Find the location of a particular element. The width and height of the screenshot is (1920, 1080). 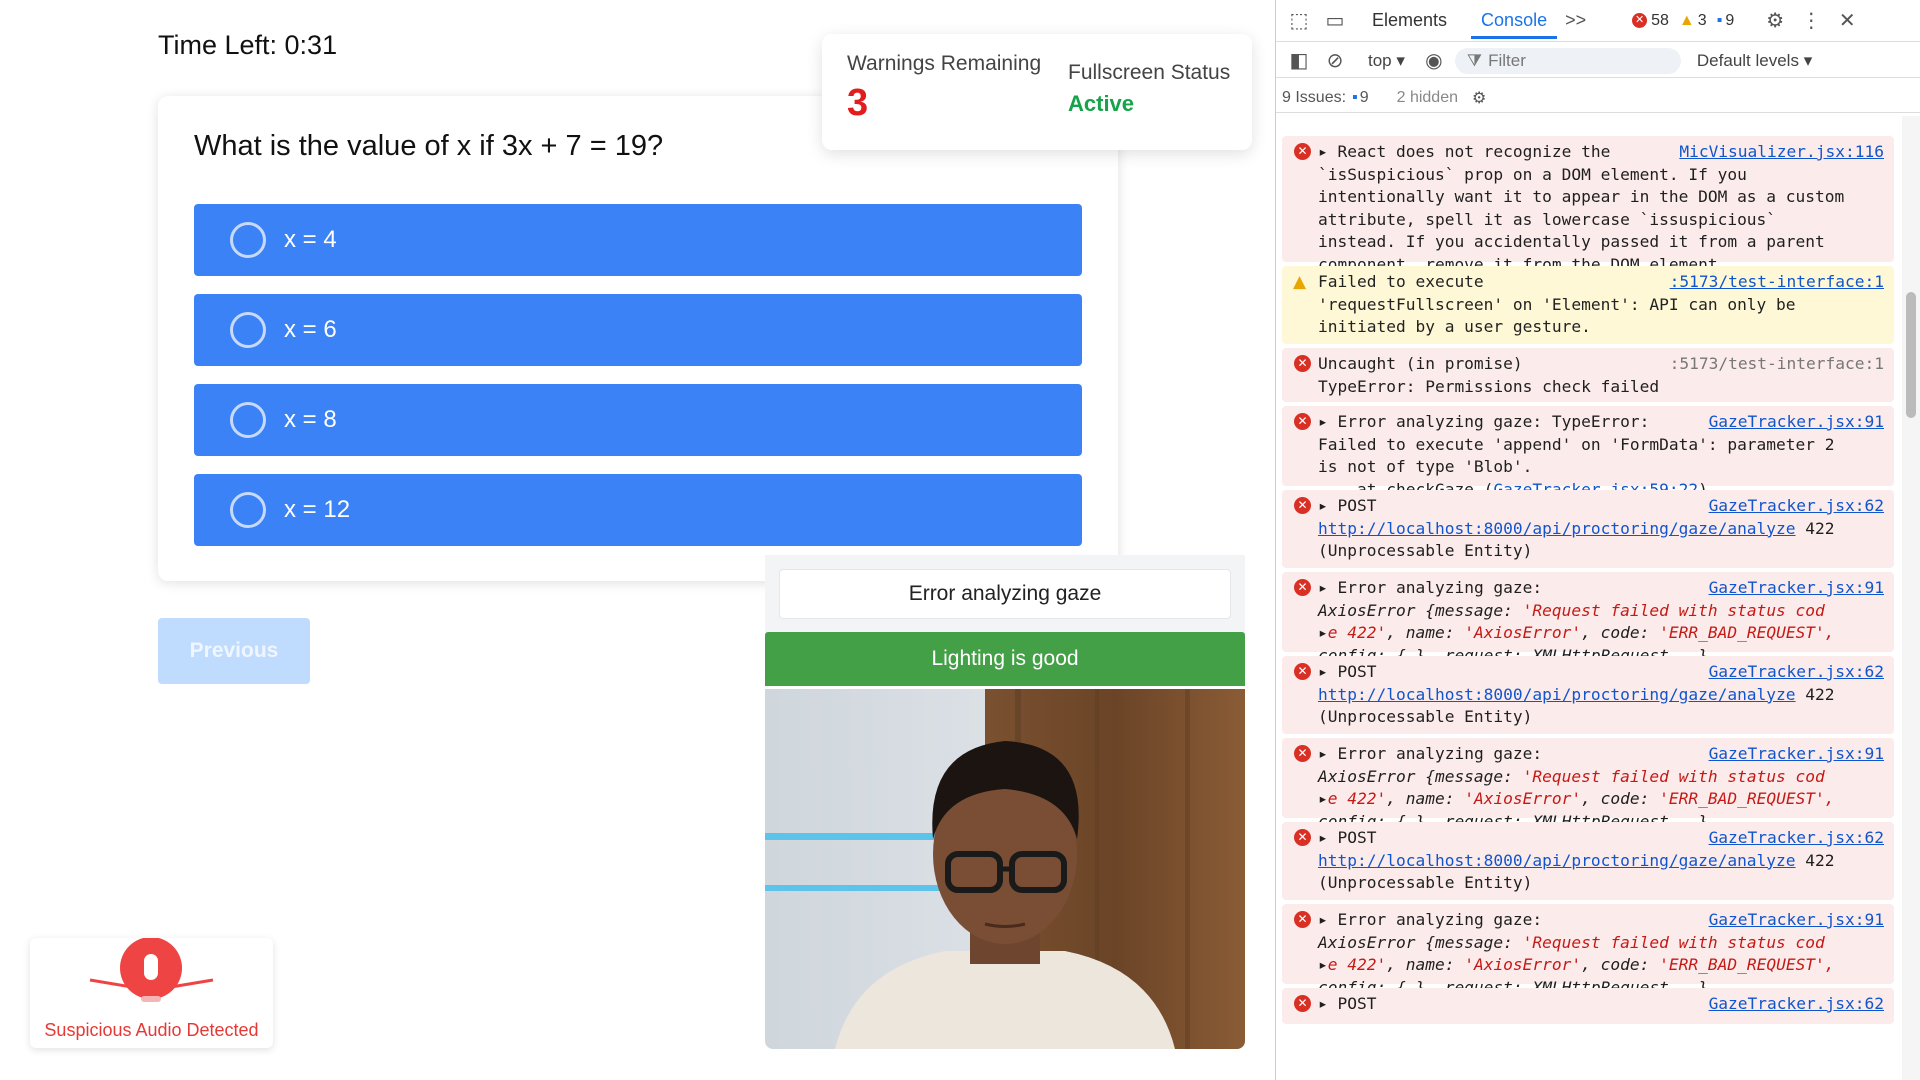

option-label: x = 12 is located at coordinates (317, 509).